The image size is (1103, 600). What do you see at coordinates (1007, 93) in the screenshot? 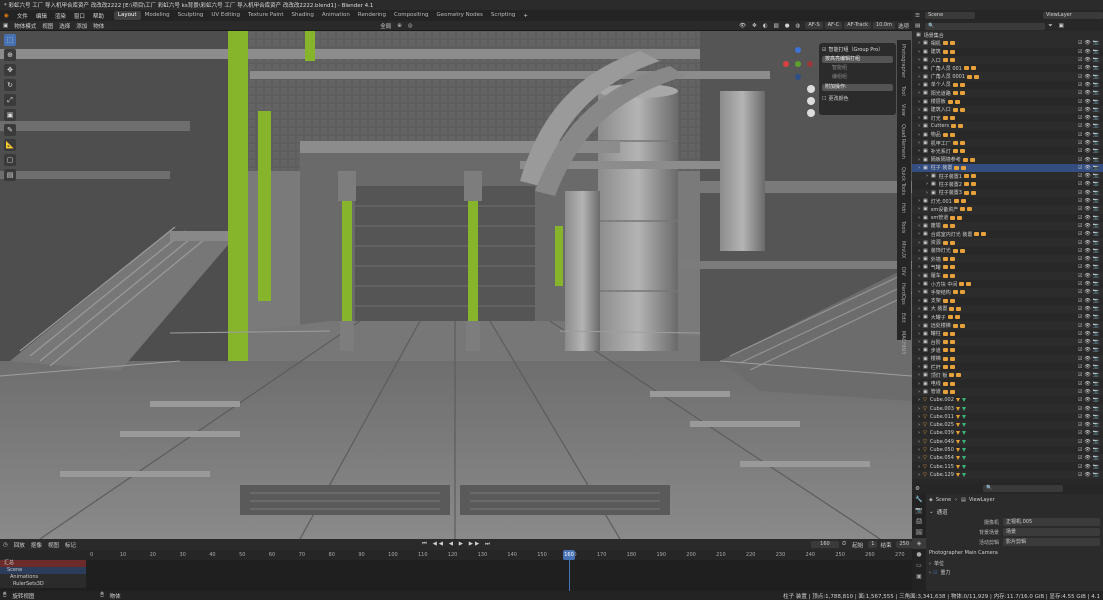
I see `outliner-row: › ▣ 阳光道路 ☑👁📷` at bounding box center [1007, 93].